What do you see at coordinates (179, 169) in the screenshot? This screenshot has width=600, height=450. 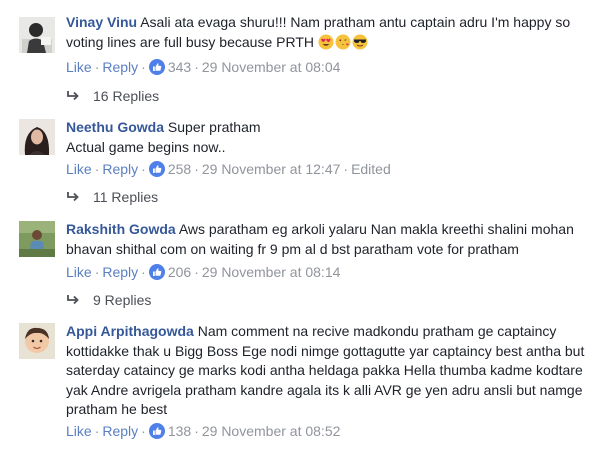 I see `like-count: 258` at bounding box center [179, 169].